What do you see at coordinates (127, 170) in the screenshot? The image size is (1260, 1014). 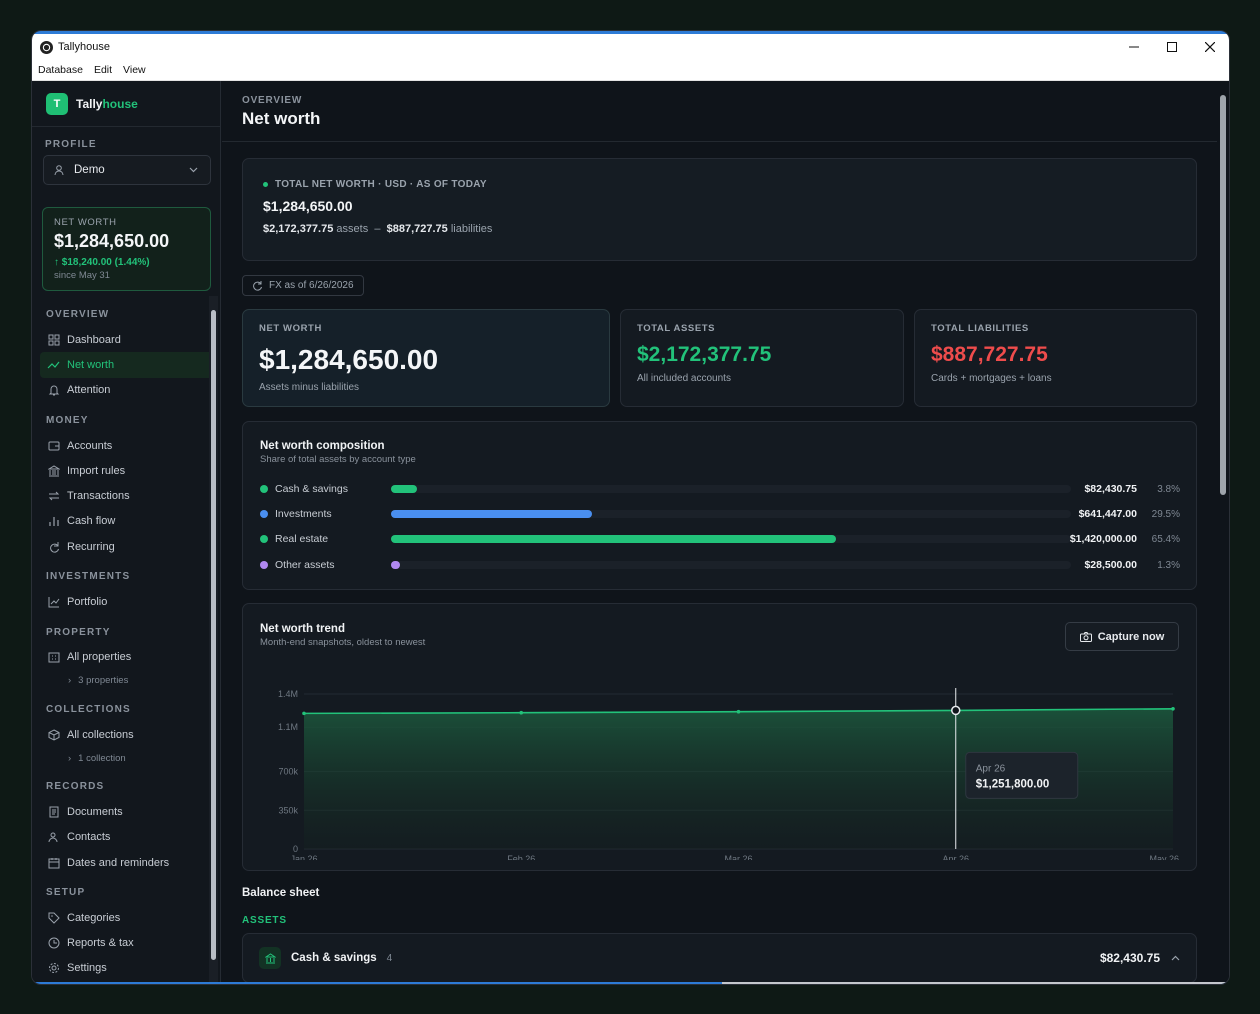 I see `profile-select: Demo` at bounding box center [127, 170].